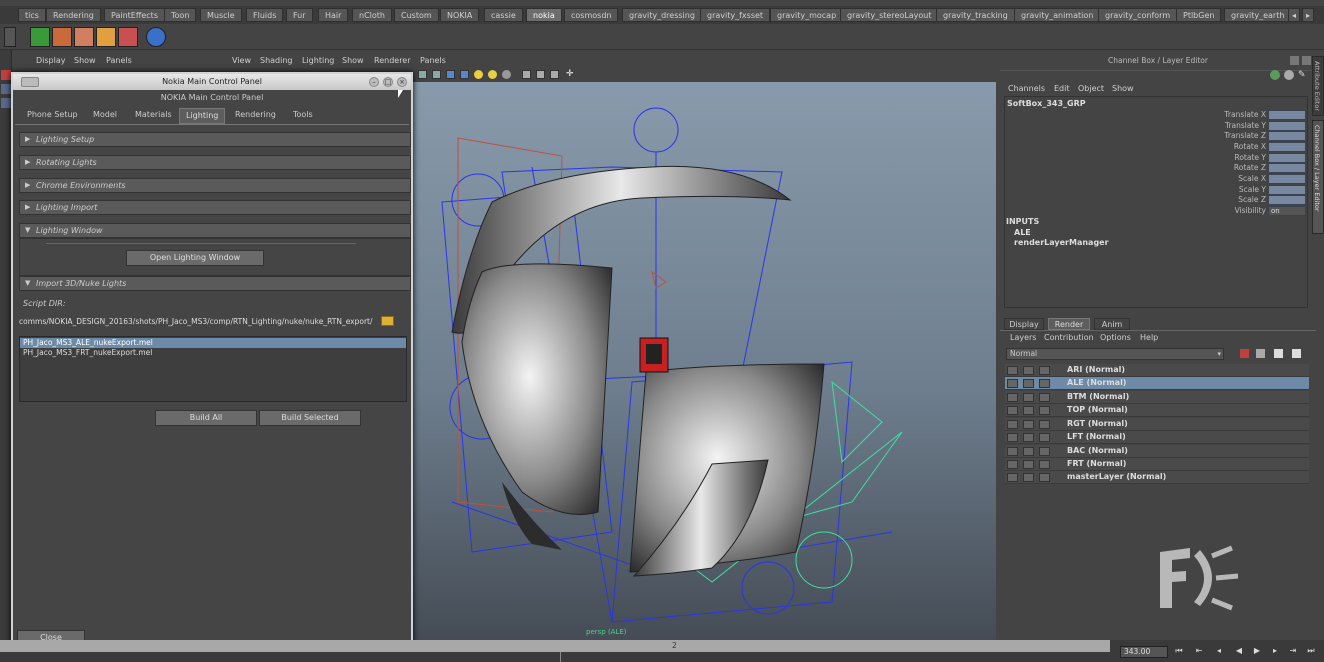 This screenshot has height=662, width=1324. I want to click on shelf-tab: Fur, so click(299, 15).